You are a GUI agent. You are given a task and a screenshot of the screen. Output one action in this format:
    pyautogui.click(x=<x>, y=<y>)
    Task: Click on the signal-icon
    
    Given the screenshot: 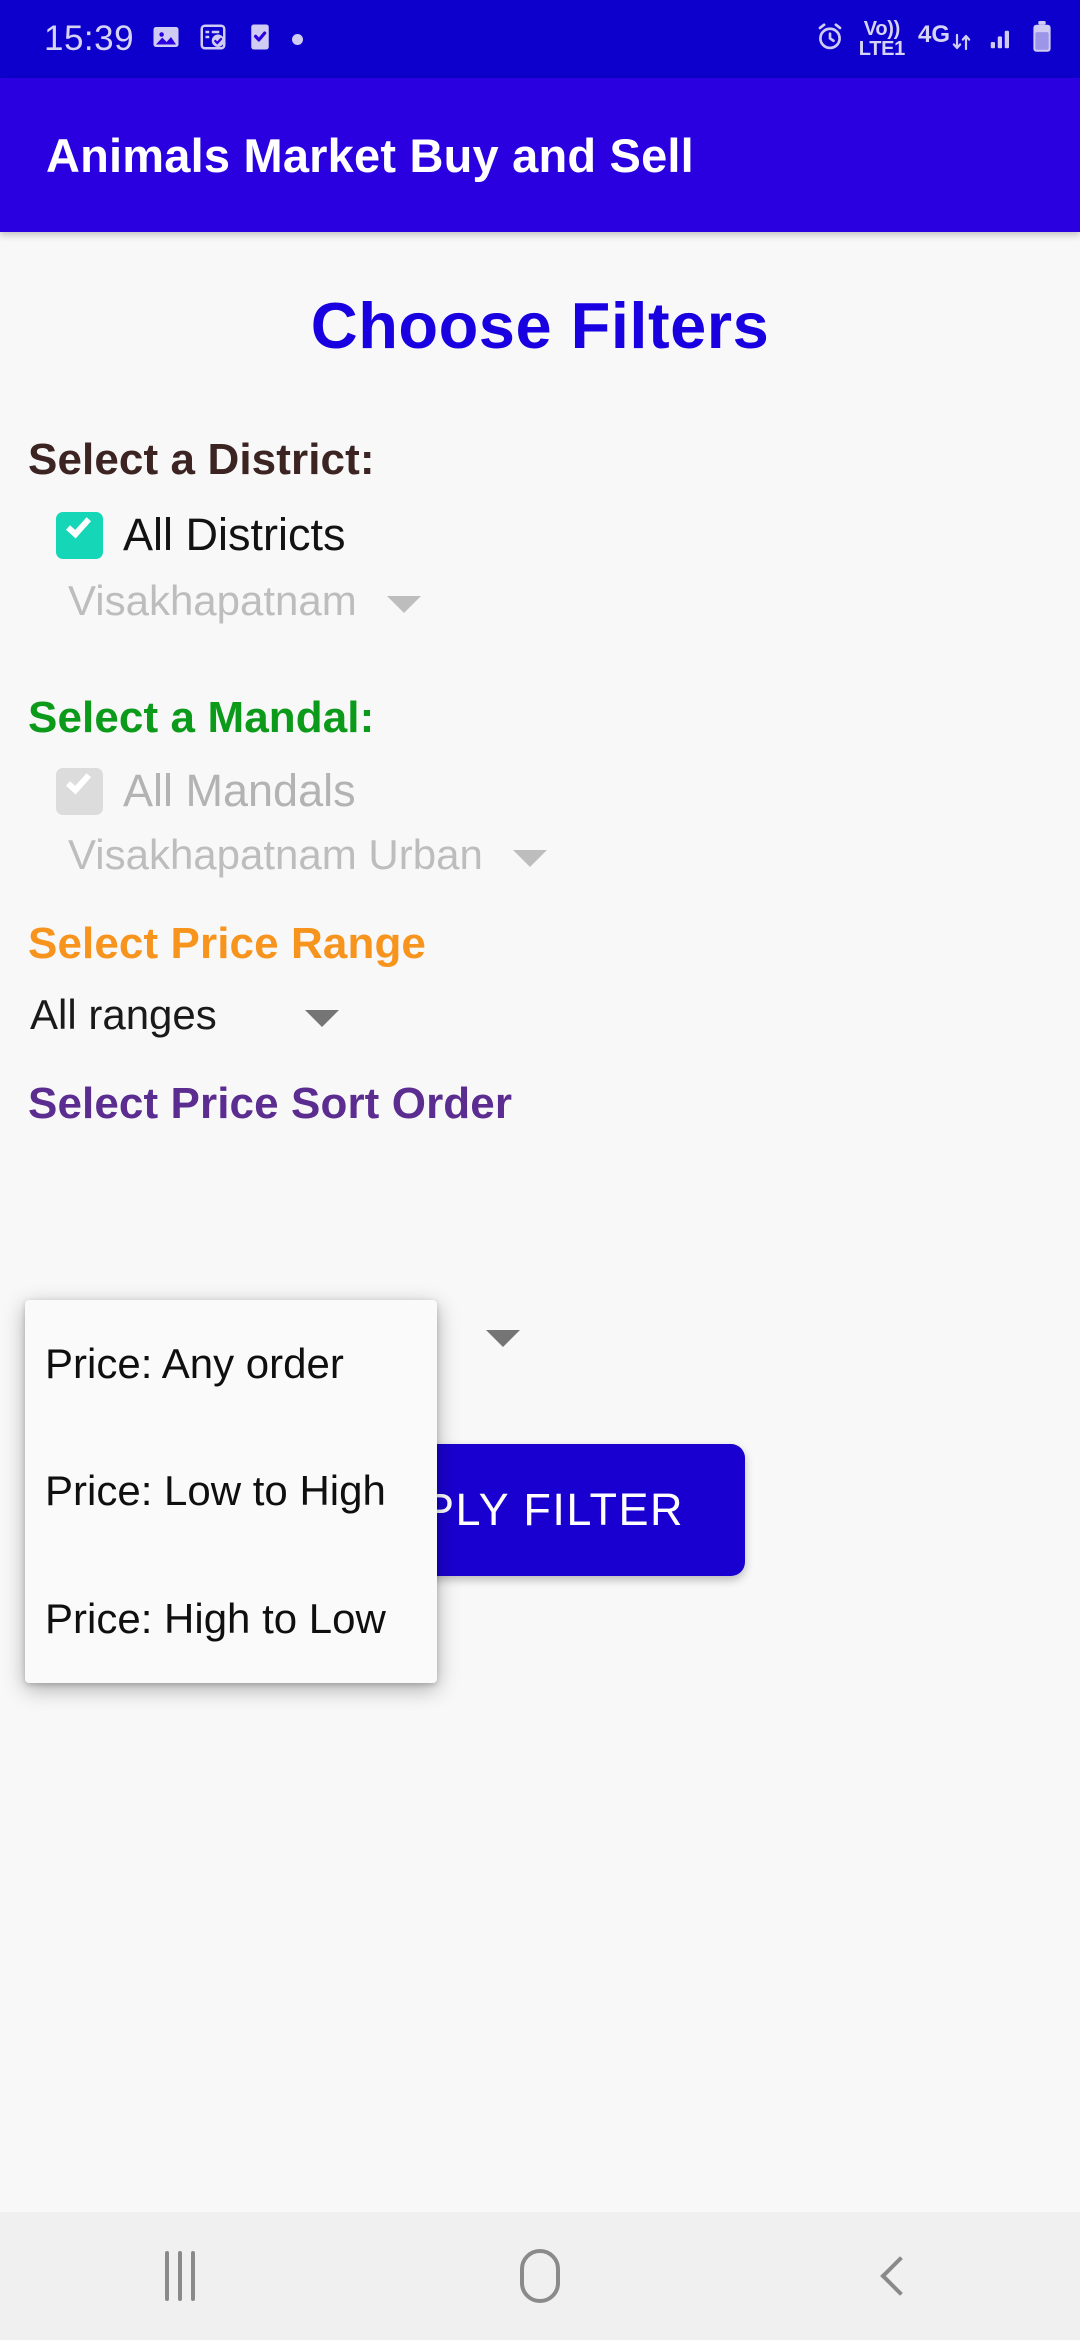 What is the action you would take?
    pyautogui.click(x=1002, y=39)
    